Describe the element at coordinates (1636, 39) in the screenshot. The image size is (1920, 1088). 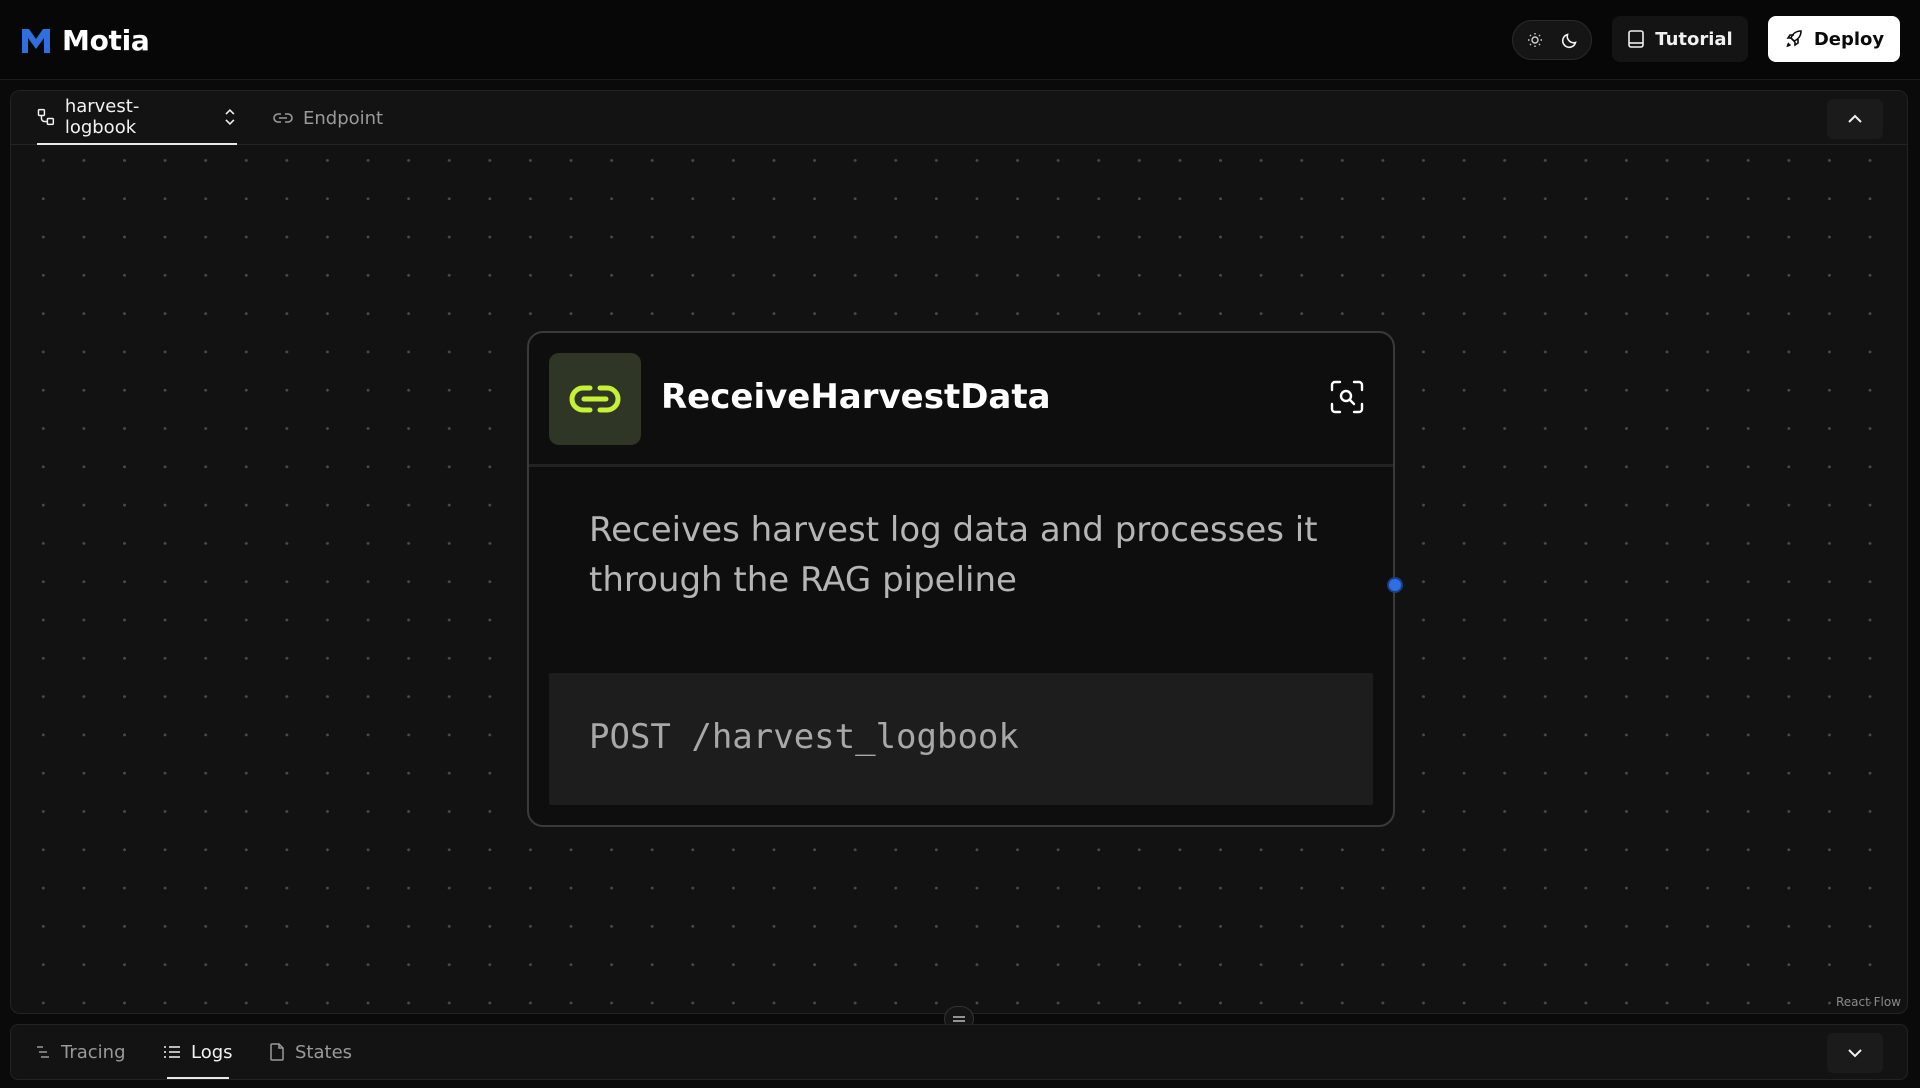
I see `book-icon` at that location.